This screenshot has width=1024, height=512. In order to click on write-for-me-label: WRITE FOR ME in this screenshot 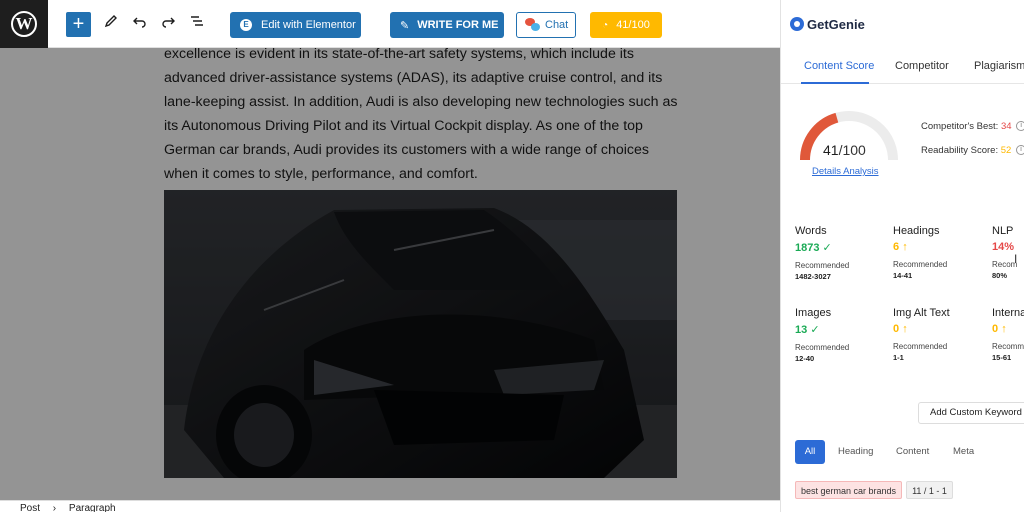, I will do `click(458, 25)`.